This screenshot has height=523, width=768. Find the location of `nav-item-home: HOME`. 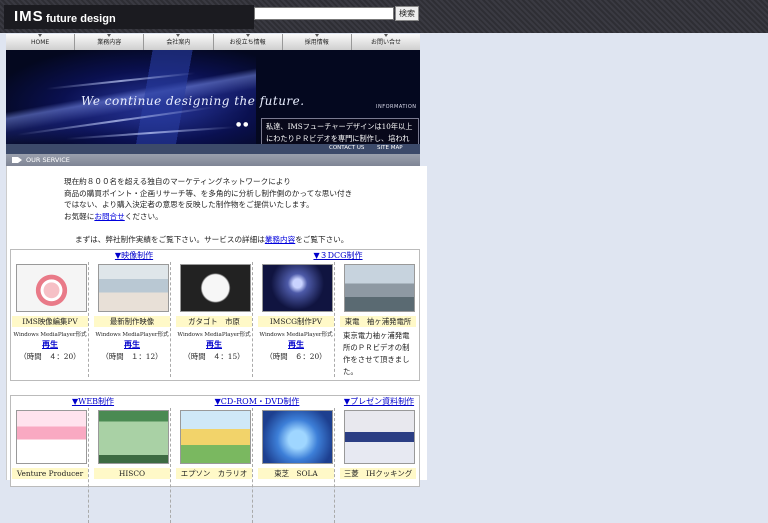

nav-item-home: HOME is located at coordinates (41, 42).